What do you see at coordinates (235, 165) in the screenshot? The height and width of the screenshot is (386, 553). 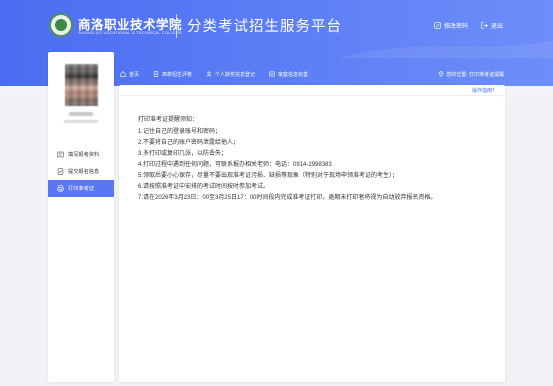 I see `notice-line: 4.打印过程中遇到任何问题，可联系报办相关老师：电话：0914-2998383` at bounding box center [235, 165].